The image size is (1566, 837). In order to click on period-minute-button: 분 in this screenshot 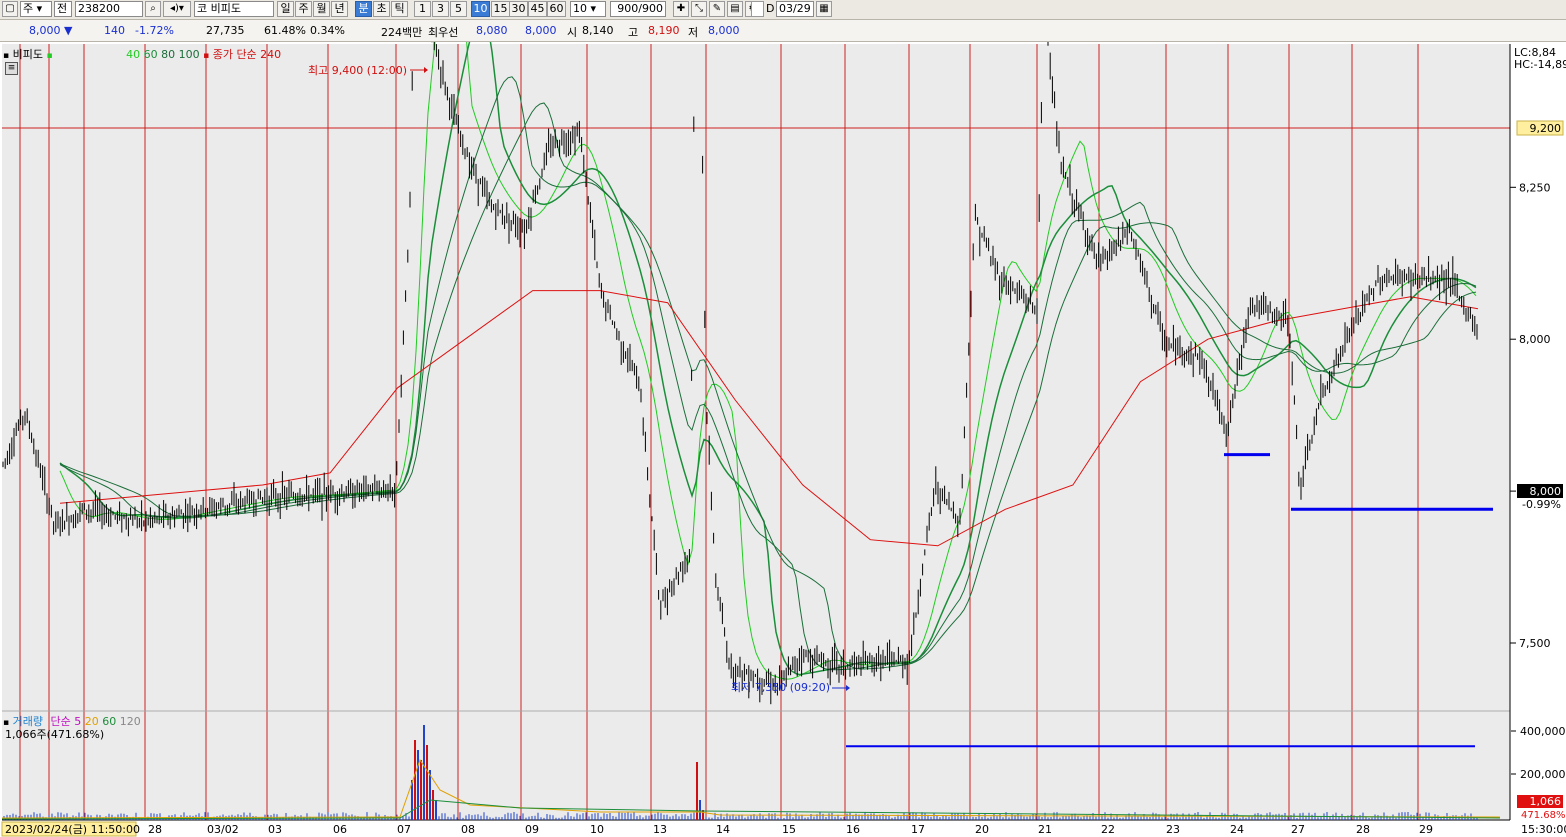, I will do `click(363, 9)`.